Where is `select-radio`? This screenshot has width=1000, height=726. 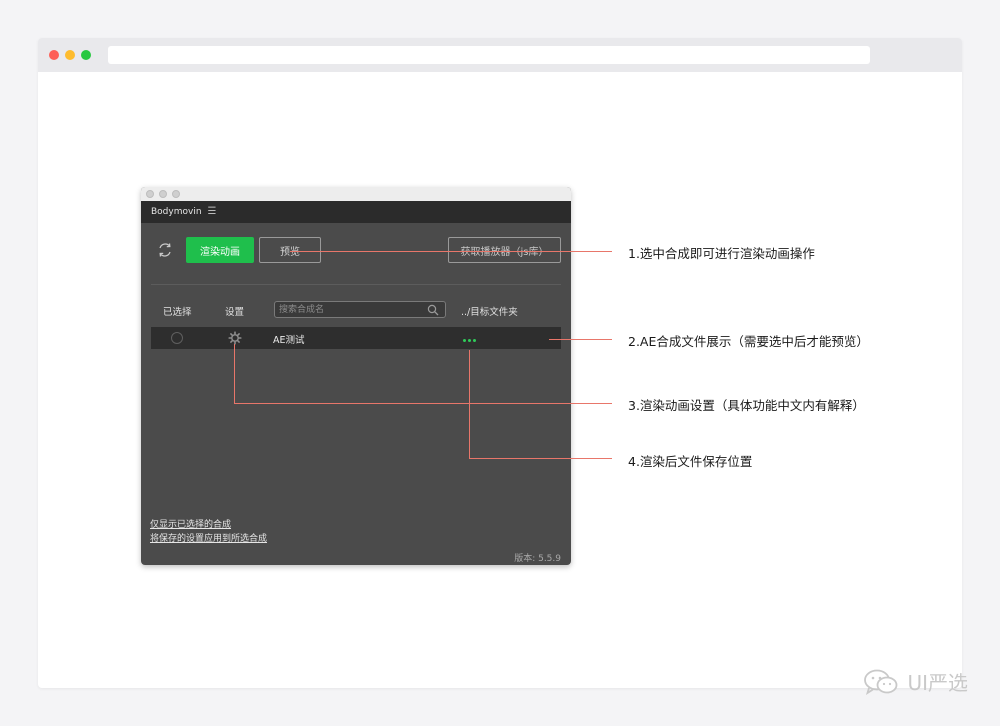
select-radio is located at coordinates (177, 338).